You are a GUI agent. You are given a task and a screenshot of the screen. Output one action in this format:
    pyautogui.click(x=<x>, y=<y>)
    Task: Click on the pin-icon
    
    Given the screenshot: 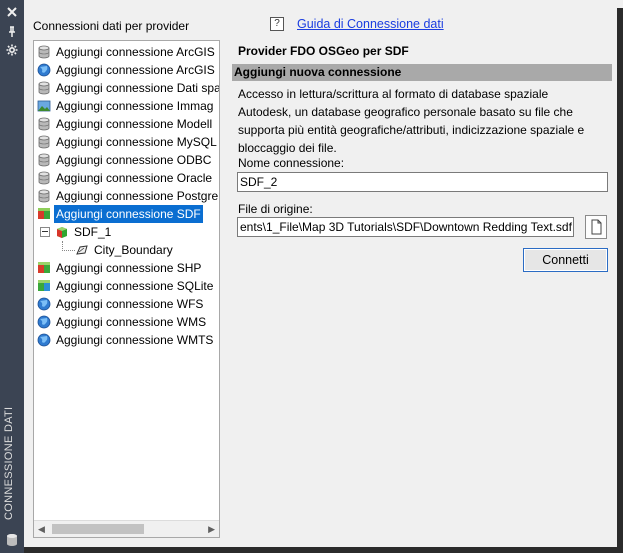 What is the action you would take?
    pyautogui.click(x=12, y=33)
    